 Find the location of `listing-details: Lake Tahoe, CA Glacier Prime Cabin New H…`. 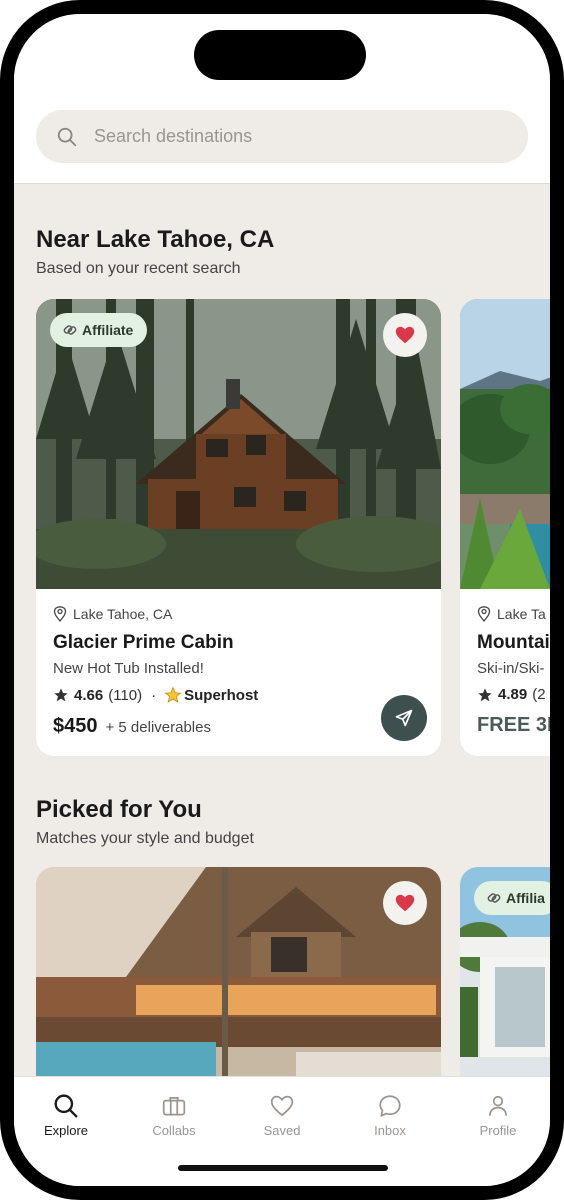

listing-details: Lake Tahoe, CA Glacier Prime Cabin New H… is located at coordinates (238, 665).